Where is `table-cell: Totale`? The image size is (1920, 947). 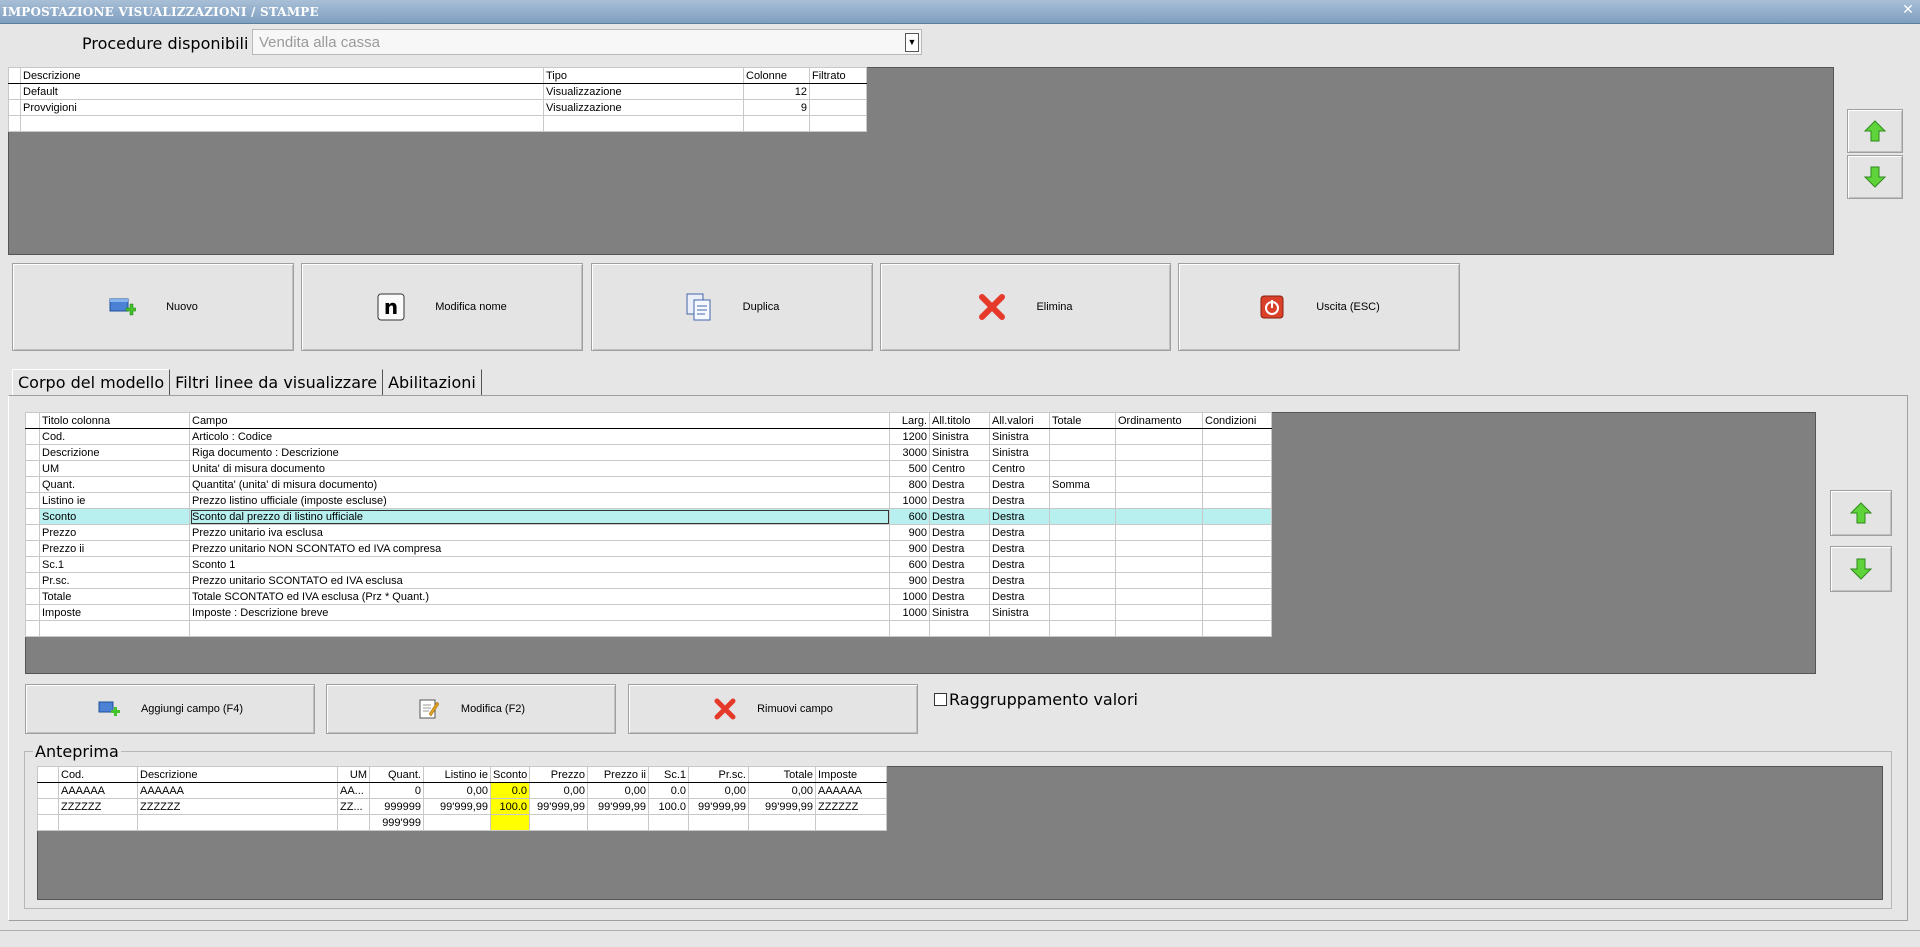 table-cell: Totale is located at coordinates (114, 596).